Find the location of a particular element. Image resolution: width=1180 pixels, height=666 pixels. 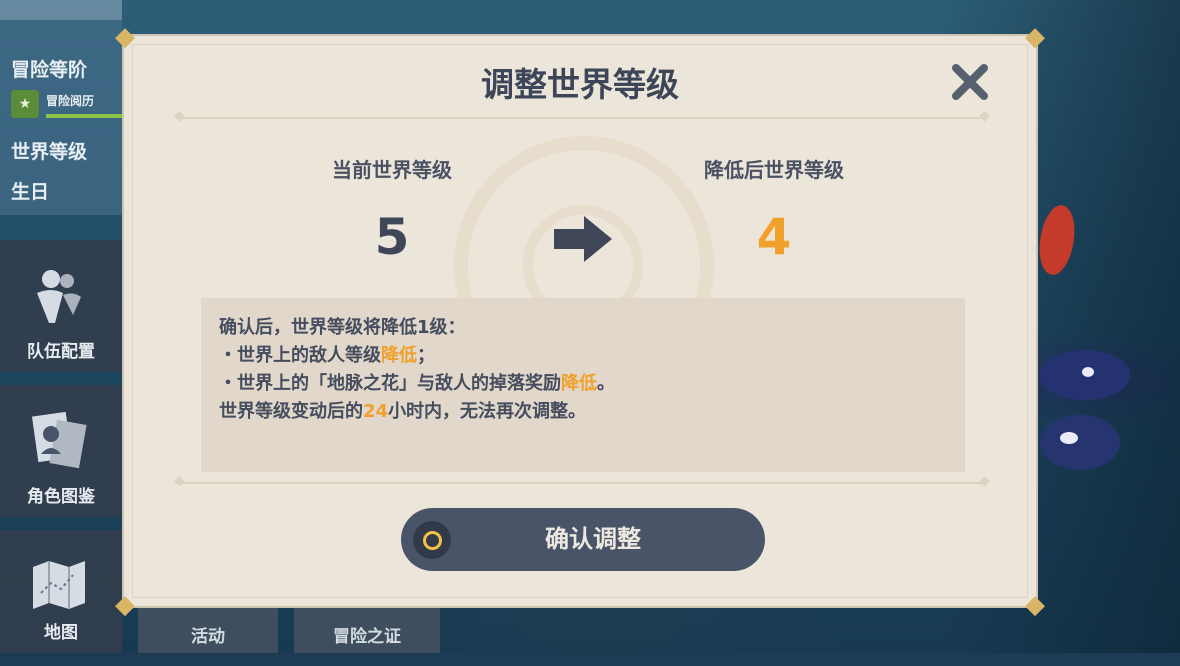

info-line: 世界等级变动后的24小时内，无法再次调整。 is located at coordinates (417, 412).